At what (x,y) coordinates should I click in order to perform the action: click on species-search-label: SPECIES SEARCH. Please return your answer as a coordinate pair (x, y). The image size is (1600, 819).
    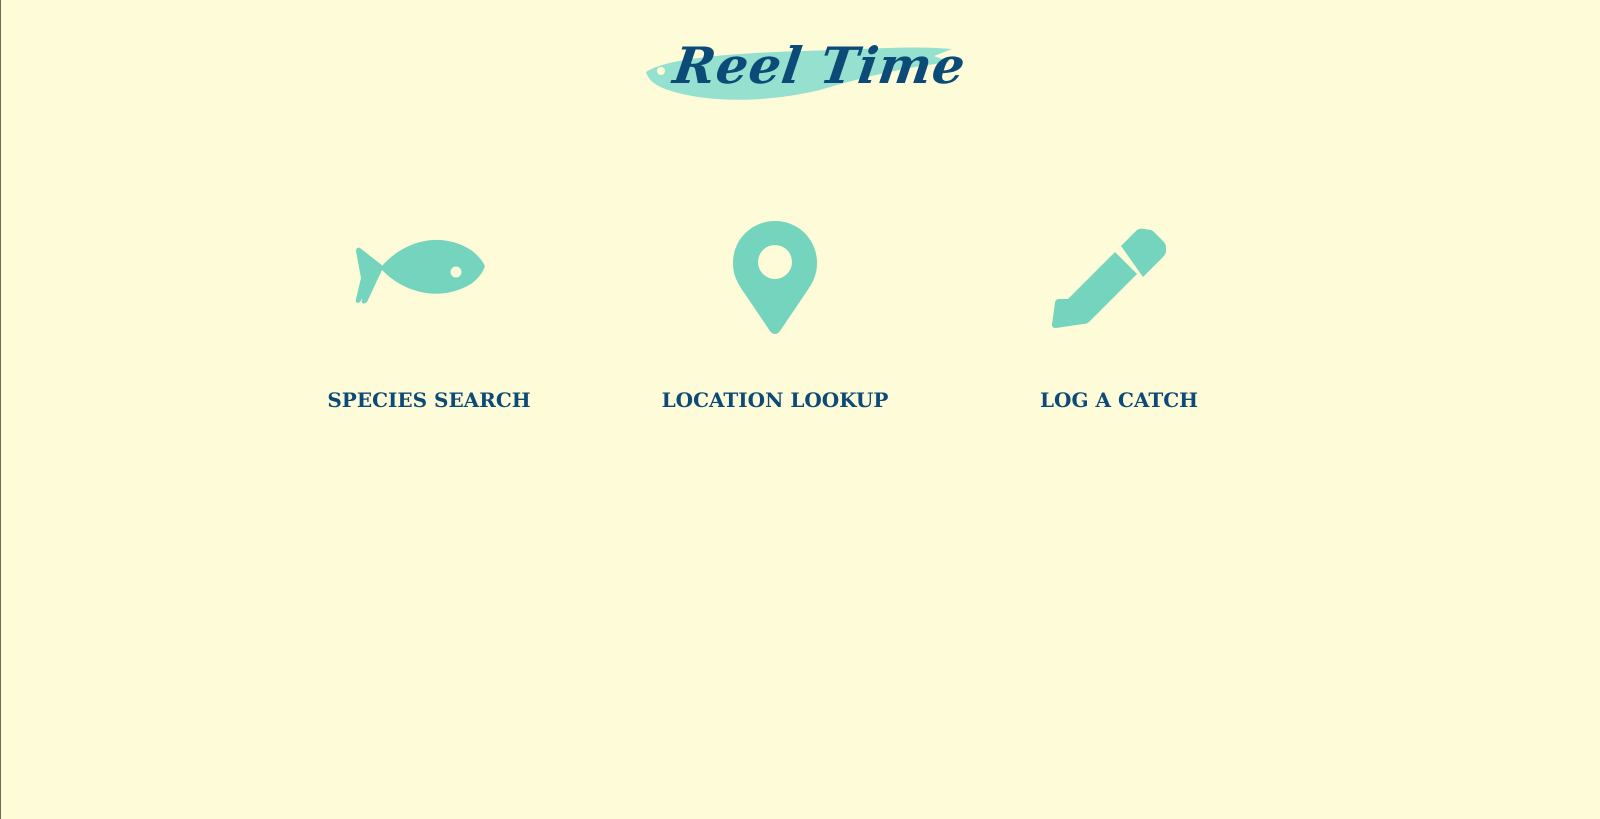
    Looking at the image, I should click on (429, 400).